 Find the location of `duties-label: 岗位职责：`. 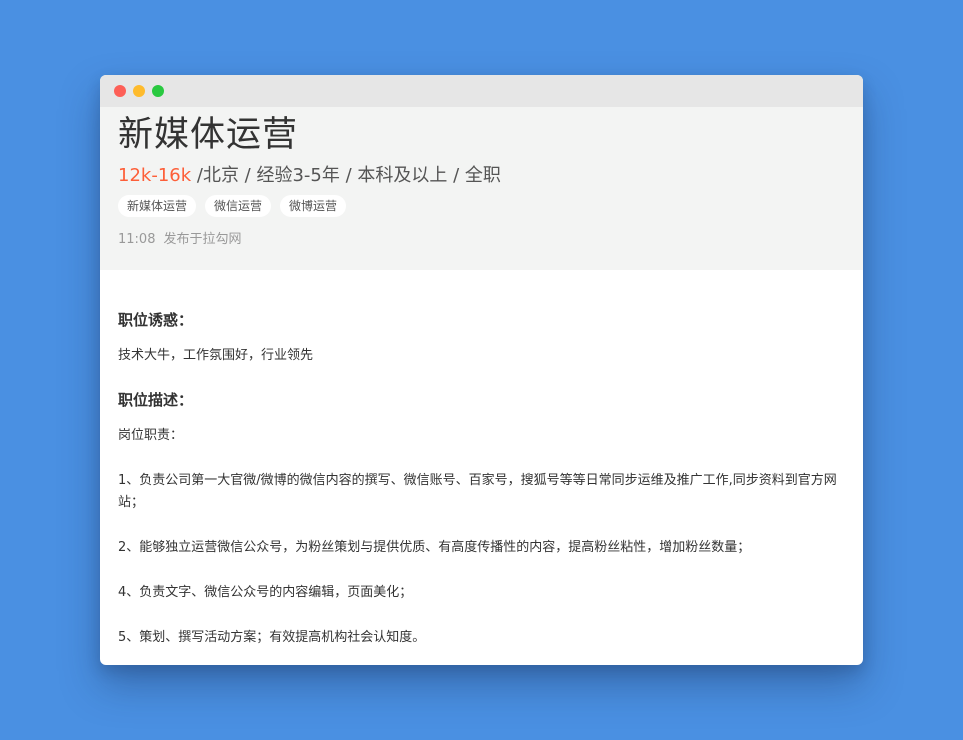

duties-label: 岗位职责： is located at coordinates (151, 435).